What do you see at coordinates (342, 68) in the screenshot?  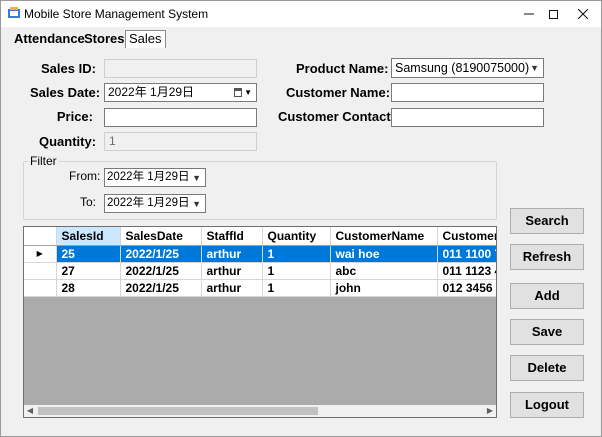 I see `product-name-label: Product Name:` at bounding box center [342, 68].